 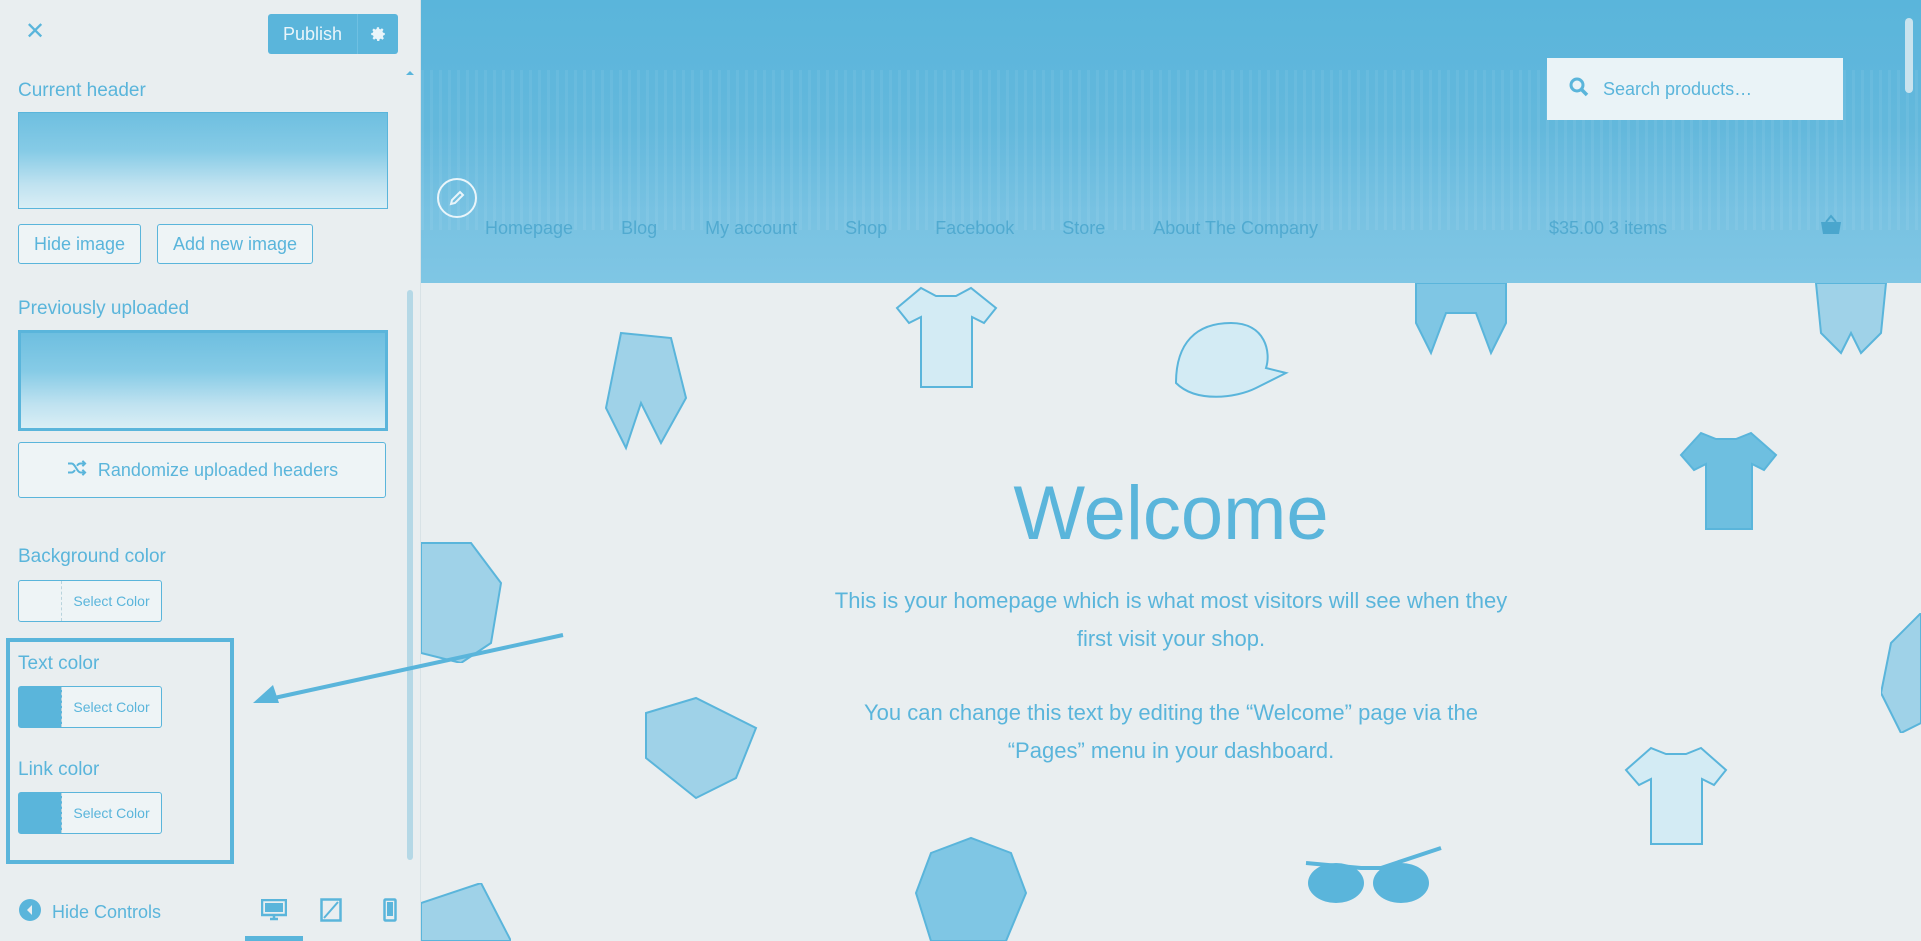 What do you see at coordinates (35, 31) in the screenshot?
I see `close-icon: ✕` at bounding box center [35, 31].